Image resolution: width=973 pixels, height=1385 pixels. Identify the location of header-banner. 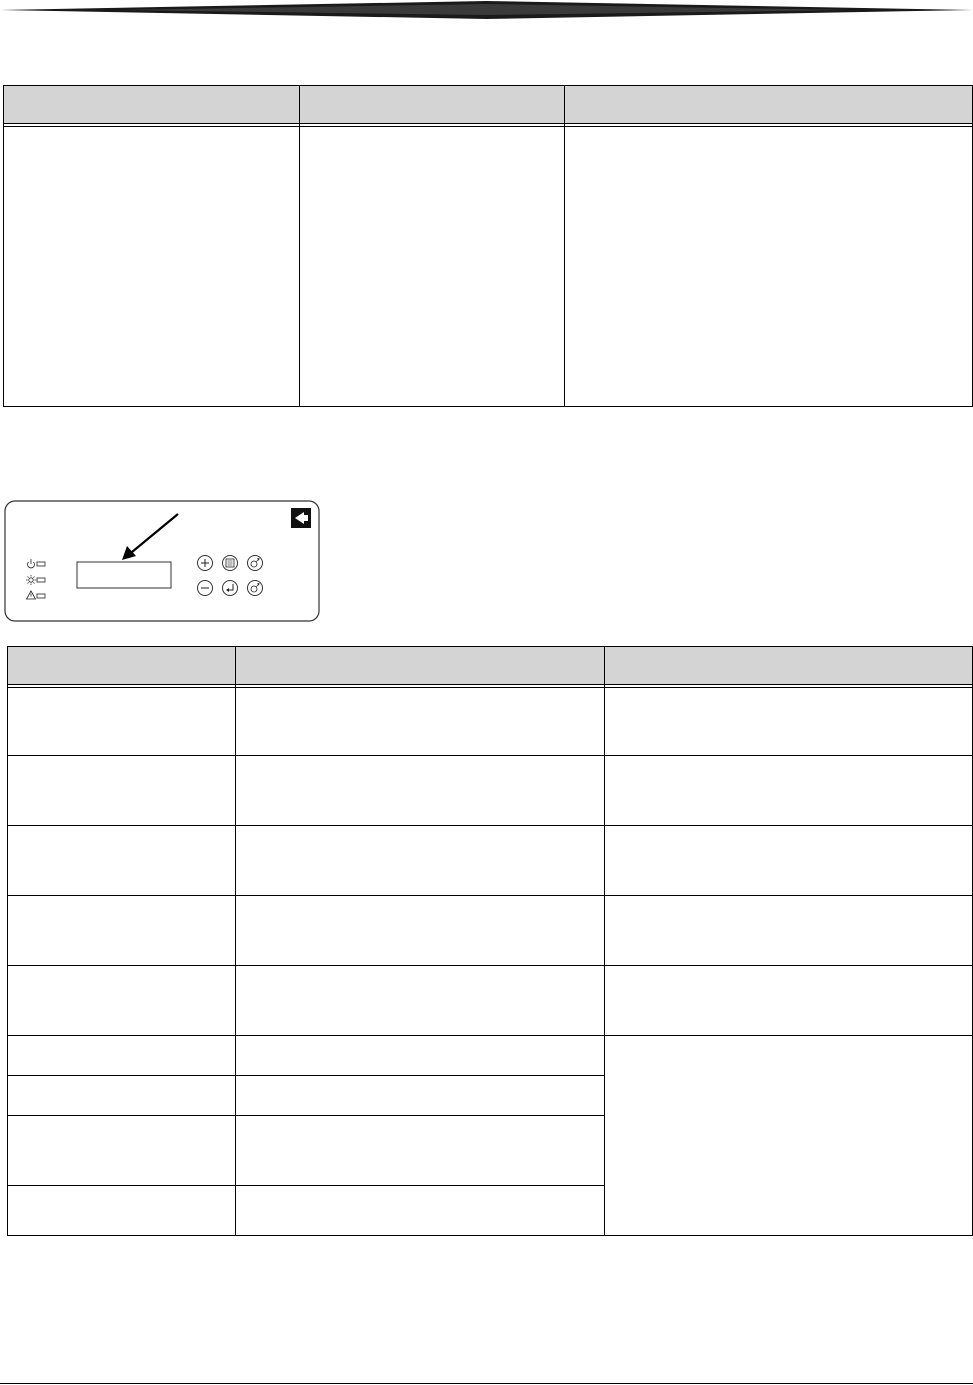
(486, 10).